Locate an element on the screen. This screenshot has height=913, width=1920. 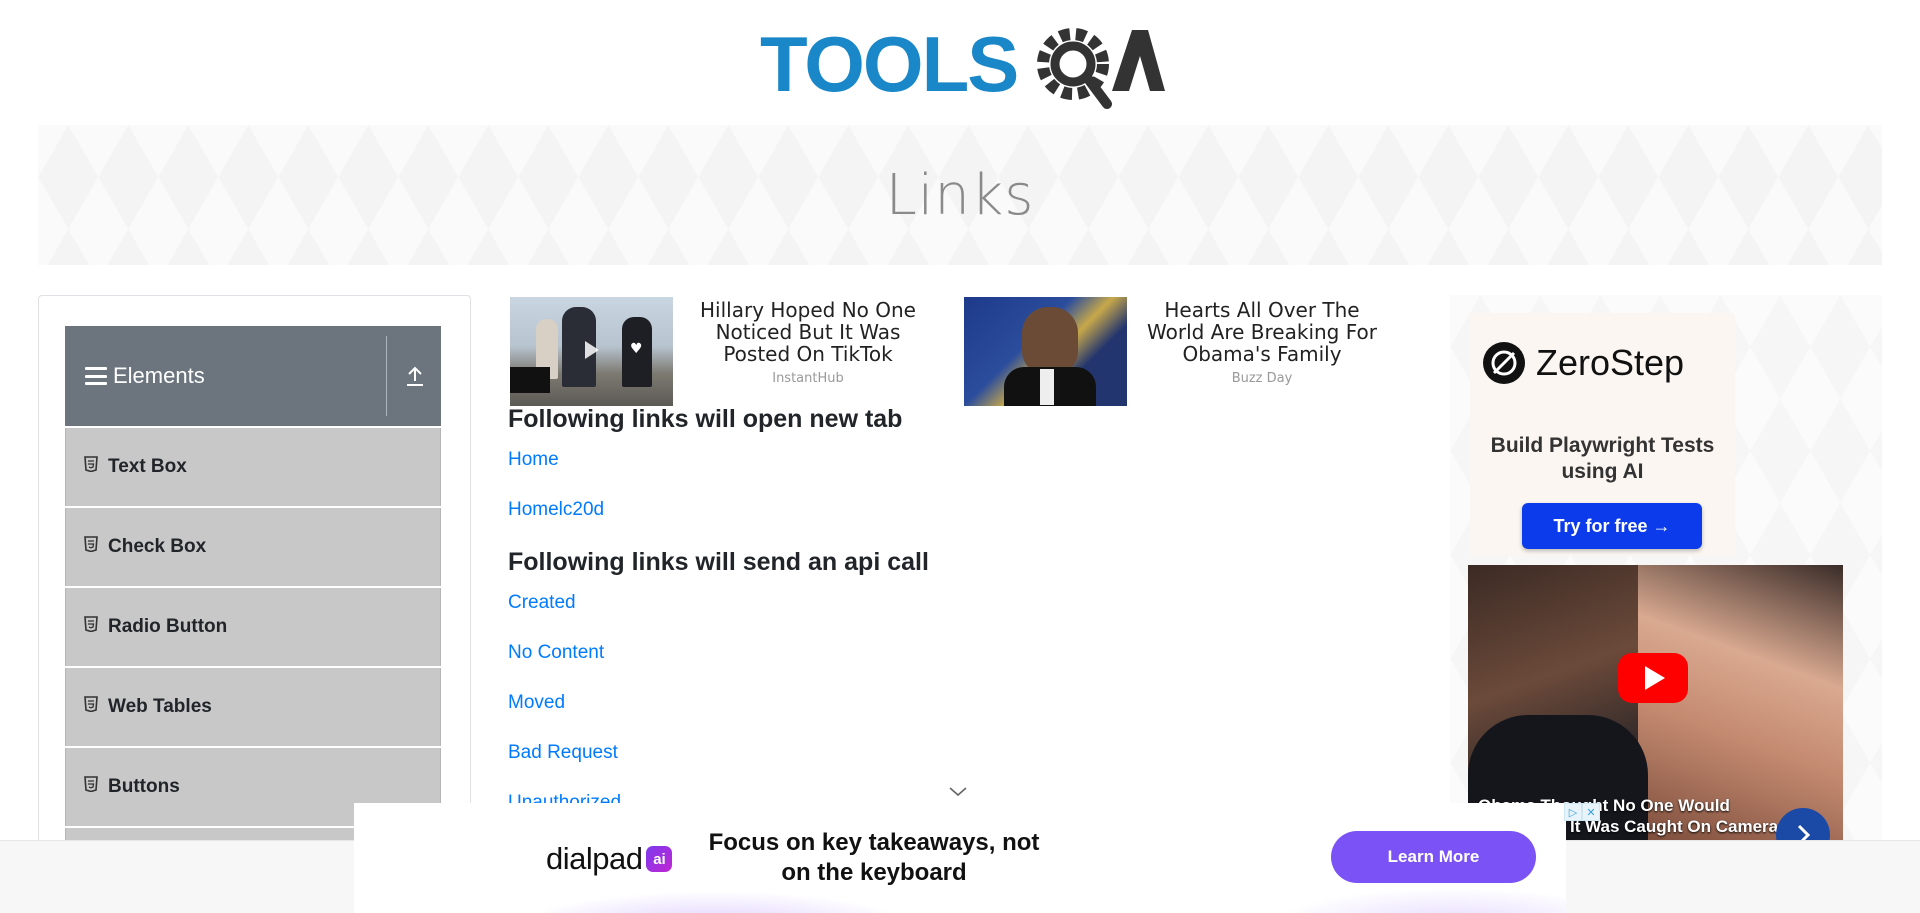
ad-choices: ▷ ✕ is located at coordinates (1582, 812).